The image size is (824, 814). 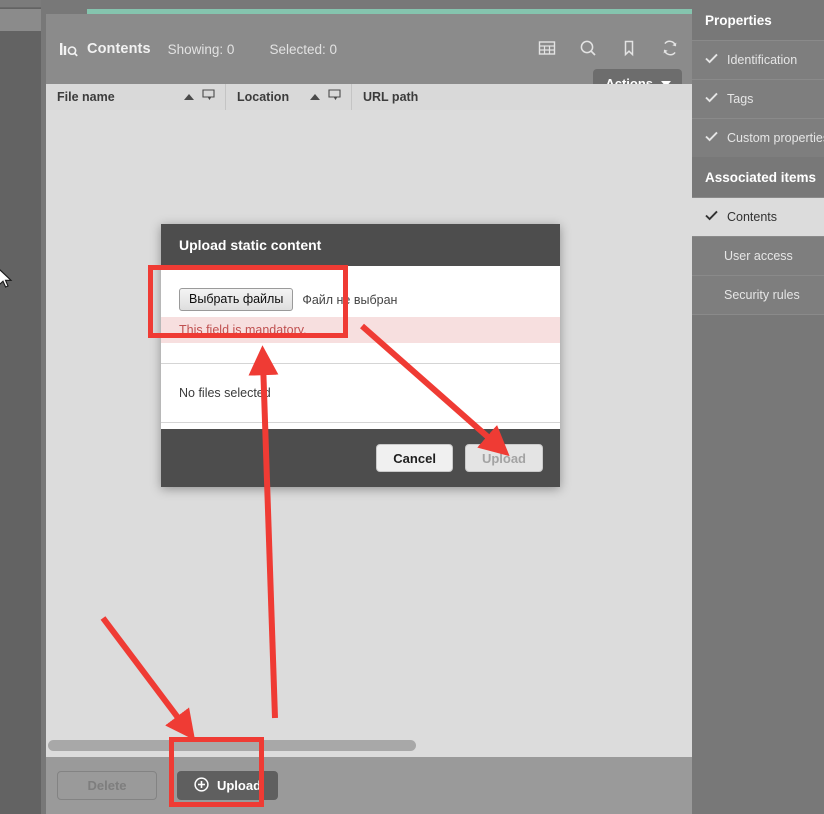 I want to click on mouse-cursor-icon, so click(x=6, y=278).